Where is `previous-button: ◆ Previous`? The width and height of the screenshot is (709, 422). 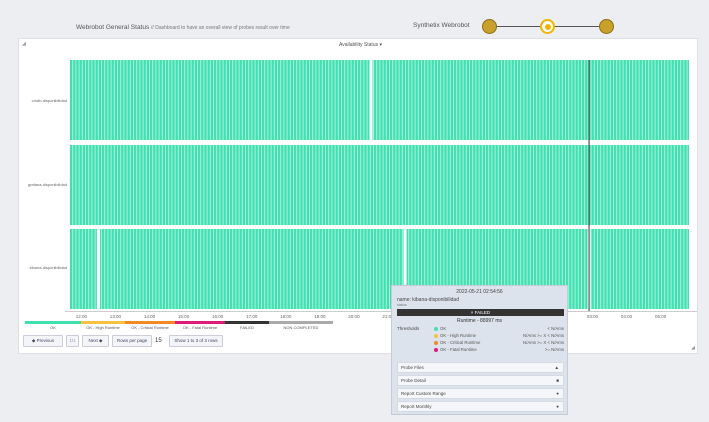 previous-button: ◆ Previous is located at coordinates (43, 341).